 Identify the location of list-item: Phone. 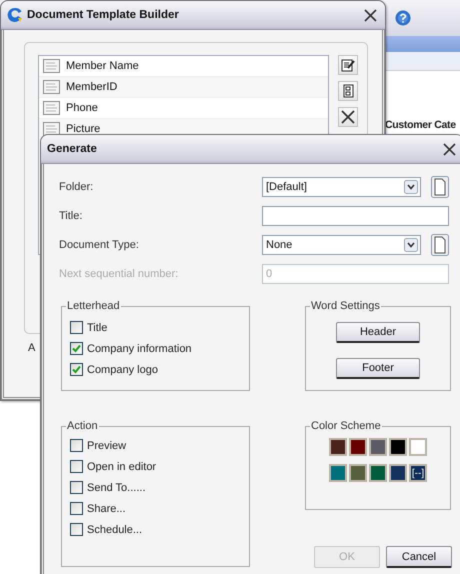
(82, 108).